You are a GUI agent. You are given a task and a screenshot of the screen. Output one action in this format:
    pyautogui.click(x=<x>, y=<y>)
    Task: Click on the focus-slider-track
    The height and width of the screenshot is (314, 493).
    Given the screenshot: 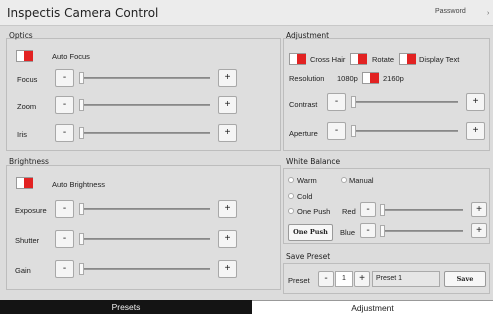 What is the action you would take?
    pyautogui.click(x=145, y=78)
    